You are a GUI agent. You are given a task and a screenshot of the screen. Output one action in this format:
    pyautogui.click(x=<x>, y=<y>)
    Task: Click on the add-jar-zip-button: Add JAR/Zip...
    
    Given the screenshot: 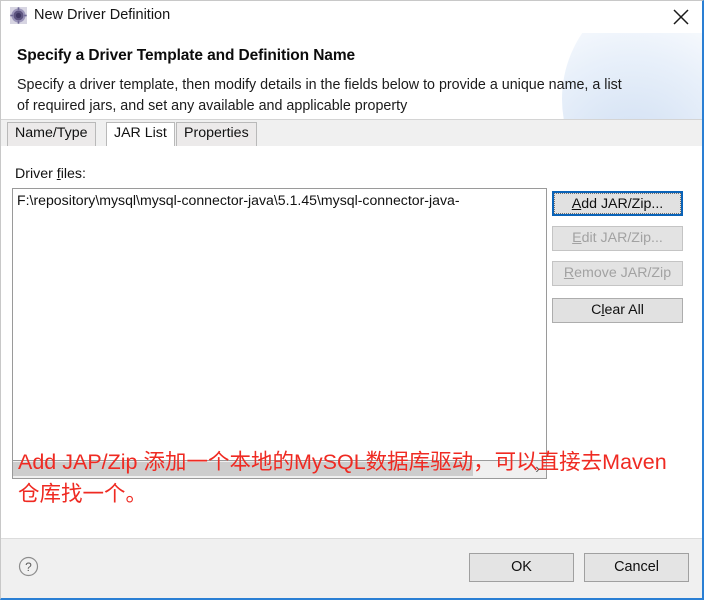 What is the action you would take?
    pyautogui.click(x=617, y=203)
    